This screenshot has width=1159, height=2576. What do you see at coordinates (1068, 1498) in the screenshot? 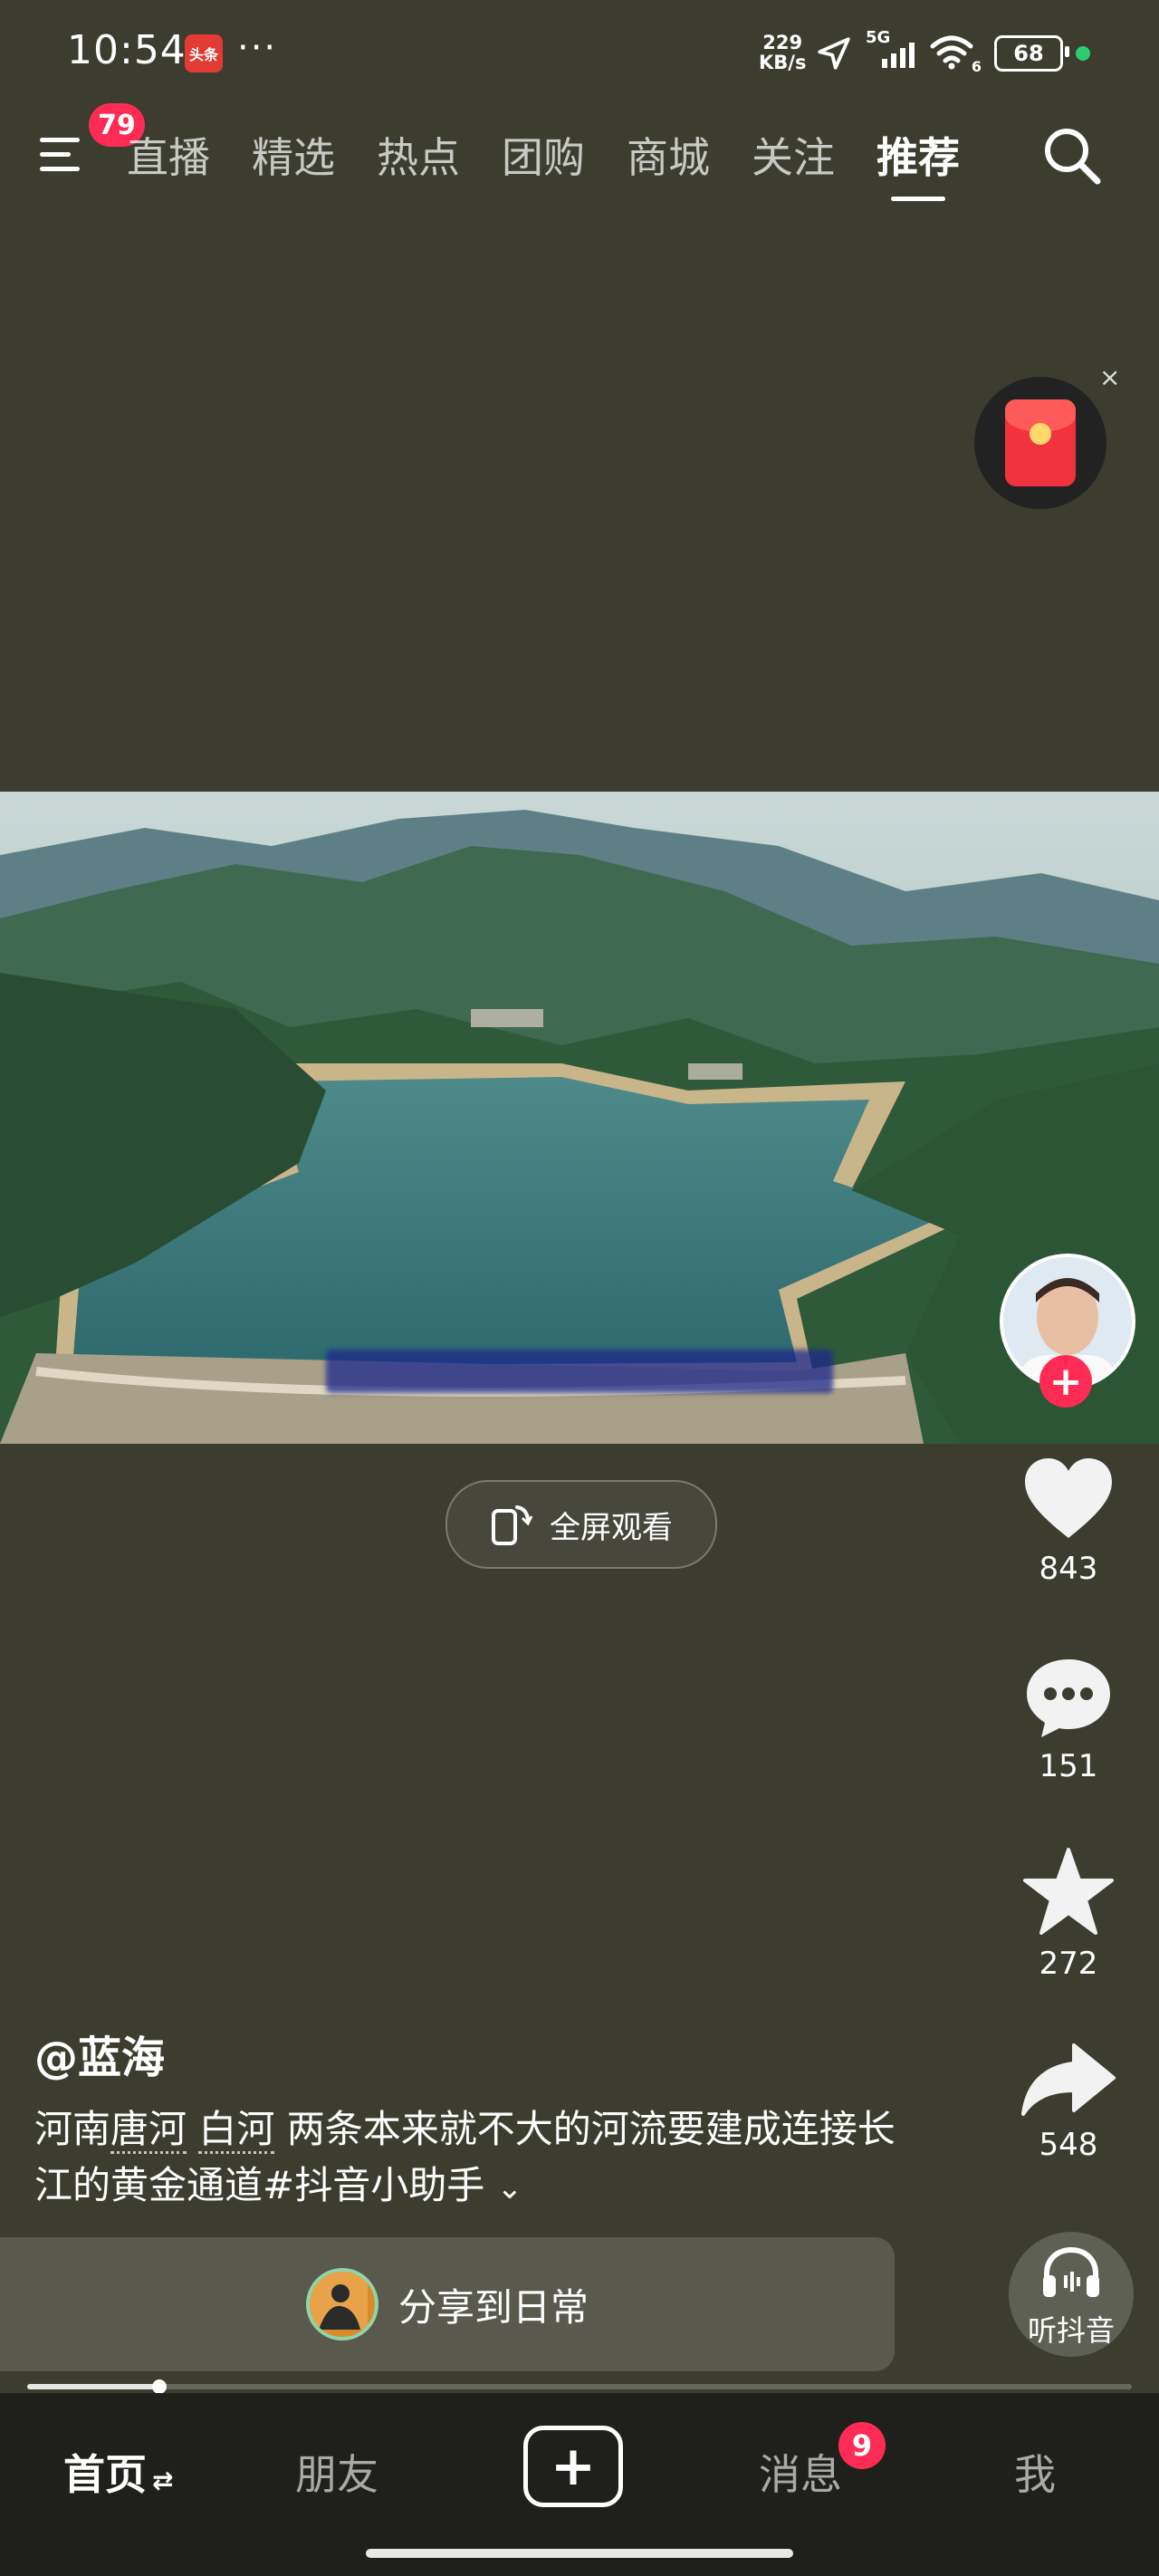
I see `heart-icon` at bounding box center [1068, 1498].